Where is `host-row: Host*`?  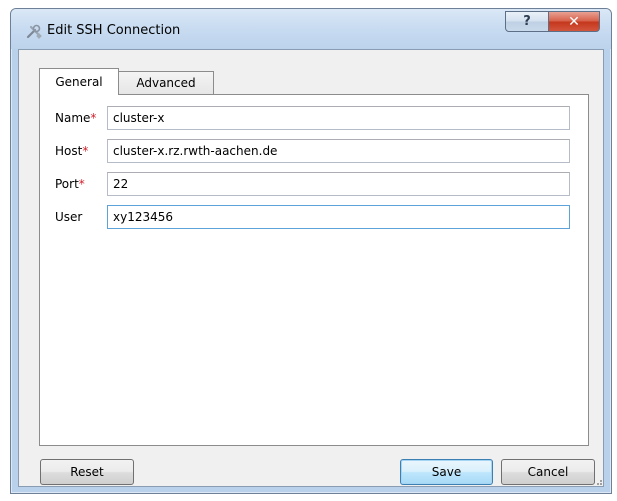
host-row: Host* is located at coordinates (314, 151).